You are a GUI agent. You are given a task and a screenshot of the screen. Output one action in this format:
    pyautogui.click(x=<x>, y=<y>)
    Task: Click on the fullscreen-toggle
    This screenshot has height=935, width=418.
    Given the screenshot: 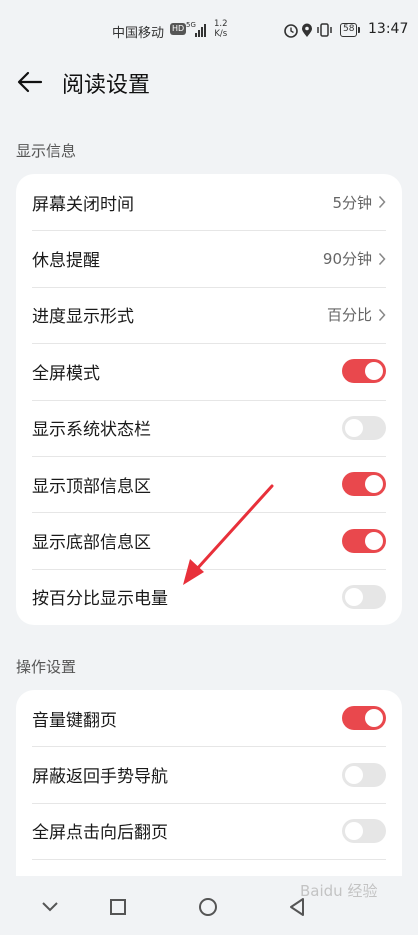 What is the action you would take?
    pyautogui.click(x=364, y=371)
    